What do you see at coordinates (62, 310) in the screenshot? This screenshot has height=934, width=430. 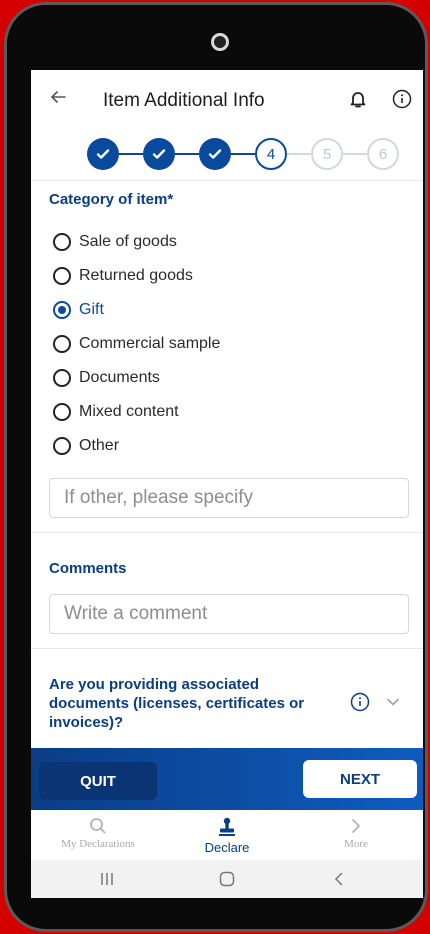 I see `radio-button-selected` at bounding box center [62, 310].